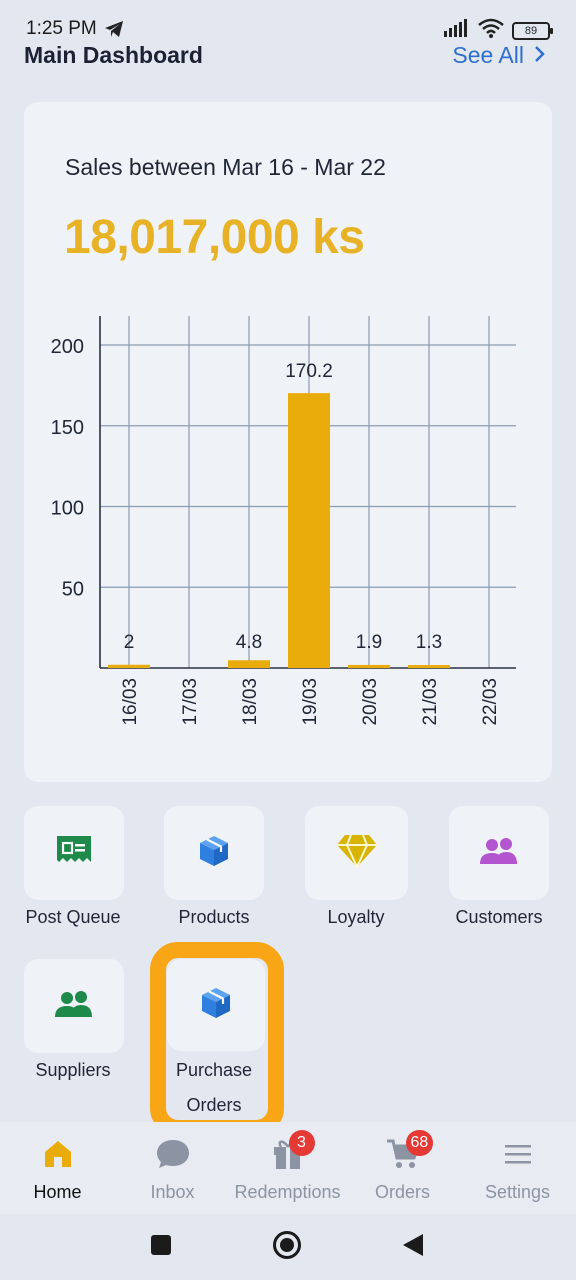 This screenshot has height=1280, width=576. I want to click on loyalty-tile, so click(356, 853).